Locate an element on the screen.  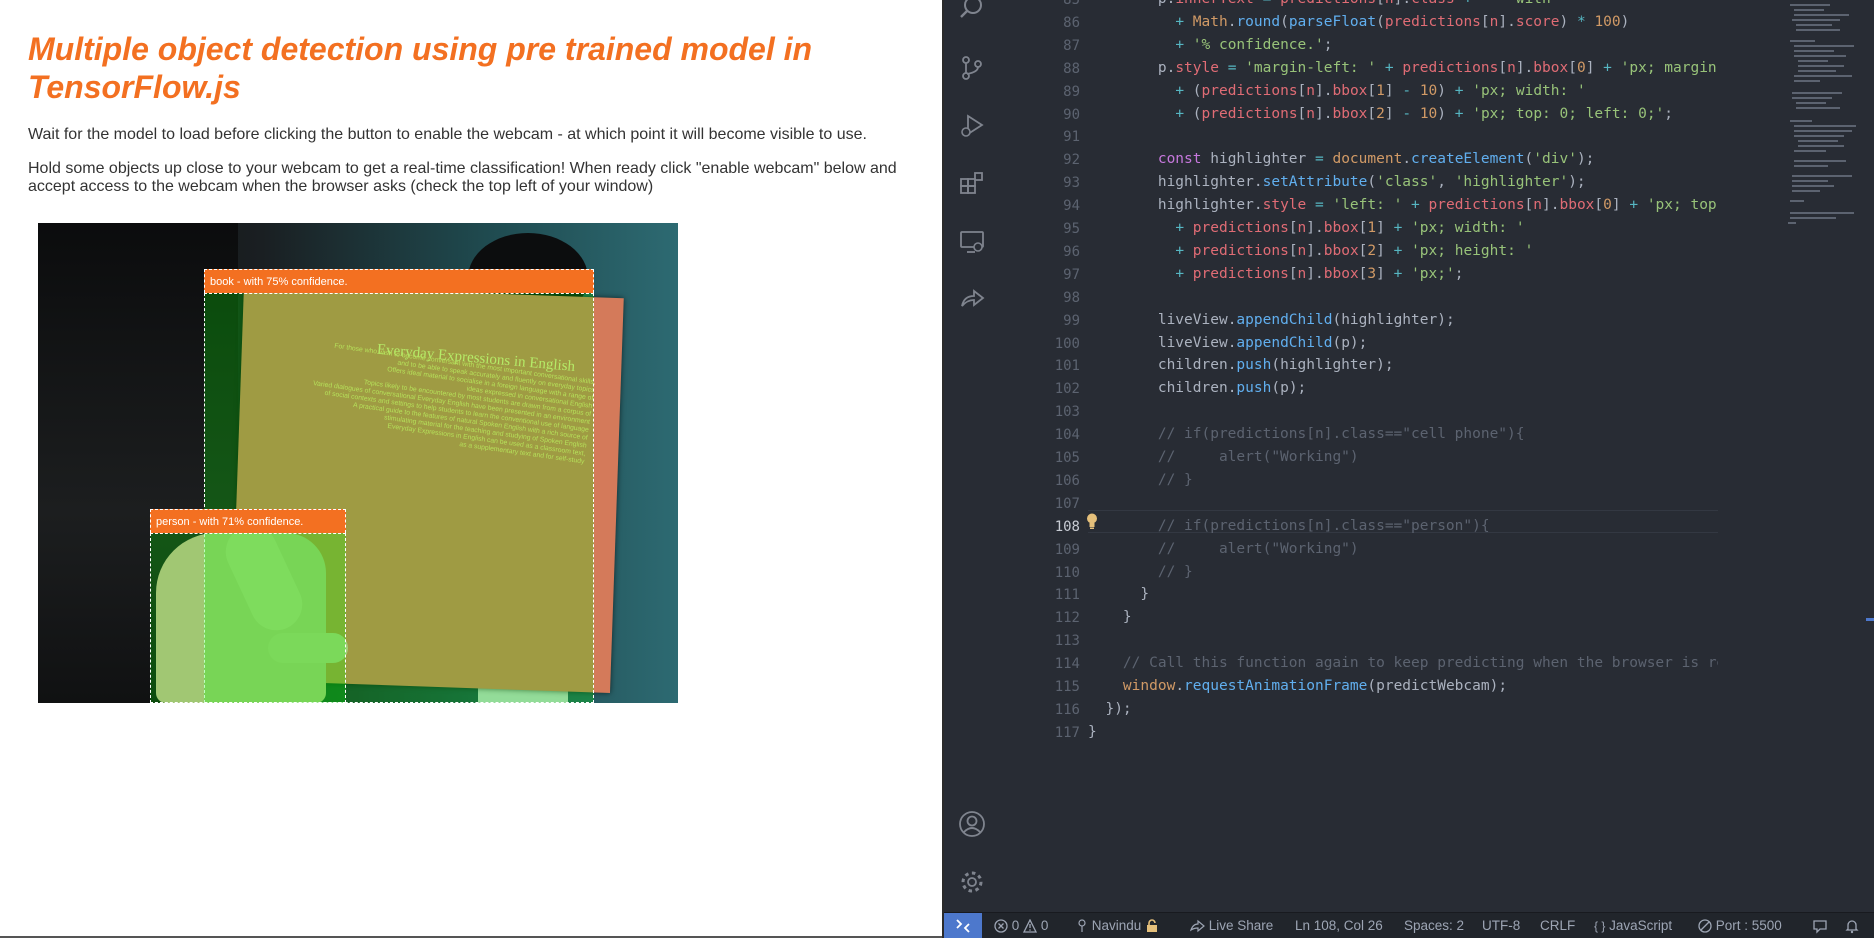
port-label: Port : 5500 is located at coordinates (1748, 925).